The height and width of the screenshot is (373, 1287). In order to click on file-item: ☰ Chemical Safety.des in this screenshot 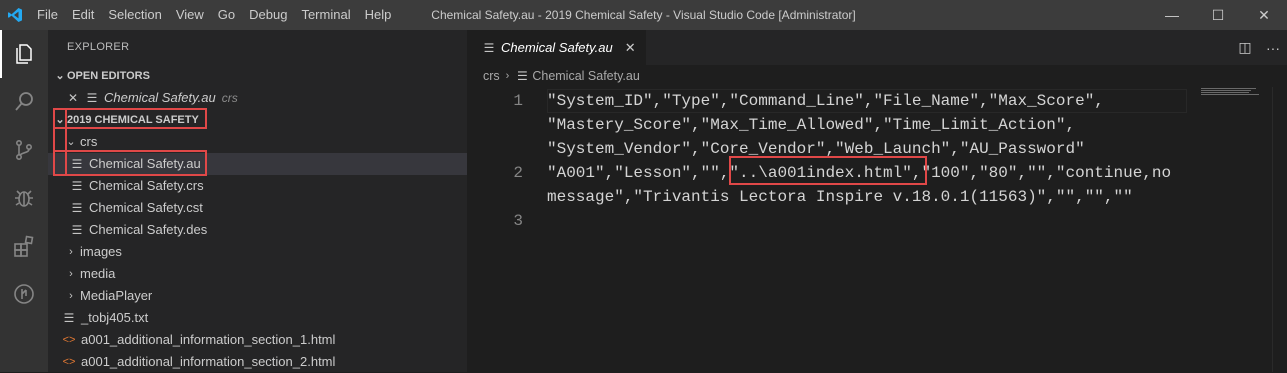, I will do `click(257, 230)`.